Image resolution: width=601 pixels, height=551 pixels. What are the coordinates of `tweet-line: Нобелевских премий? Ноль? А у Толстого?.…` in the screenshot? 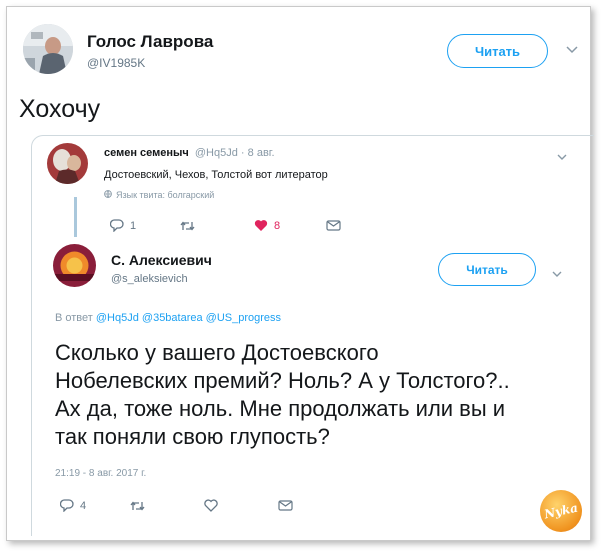 It's located at (282, 380).